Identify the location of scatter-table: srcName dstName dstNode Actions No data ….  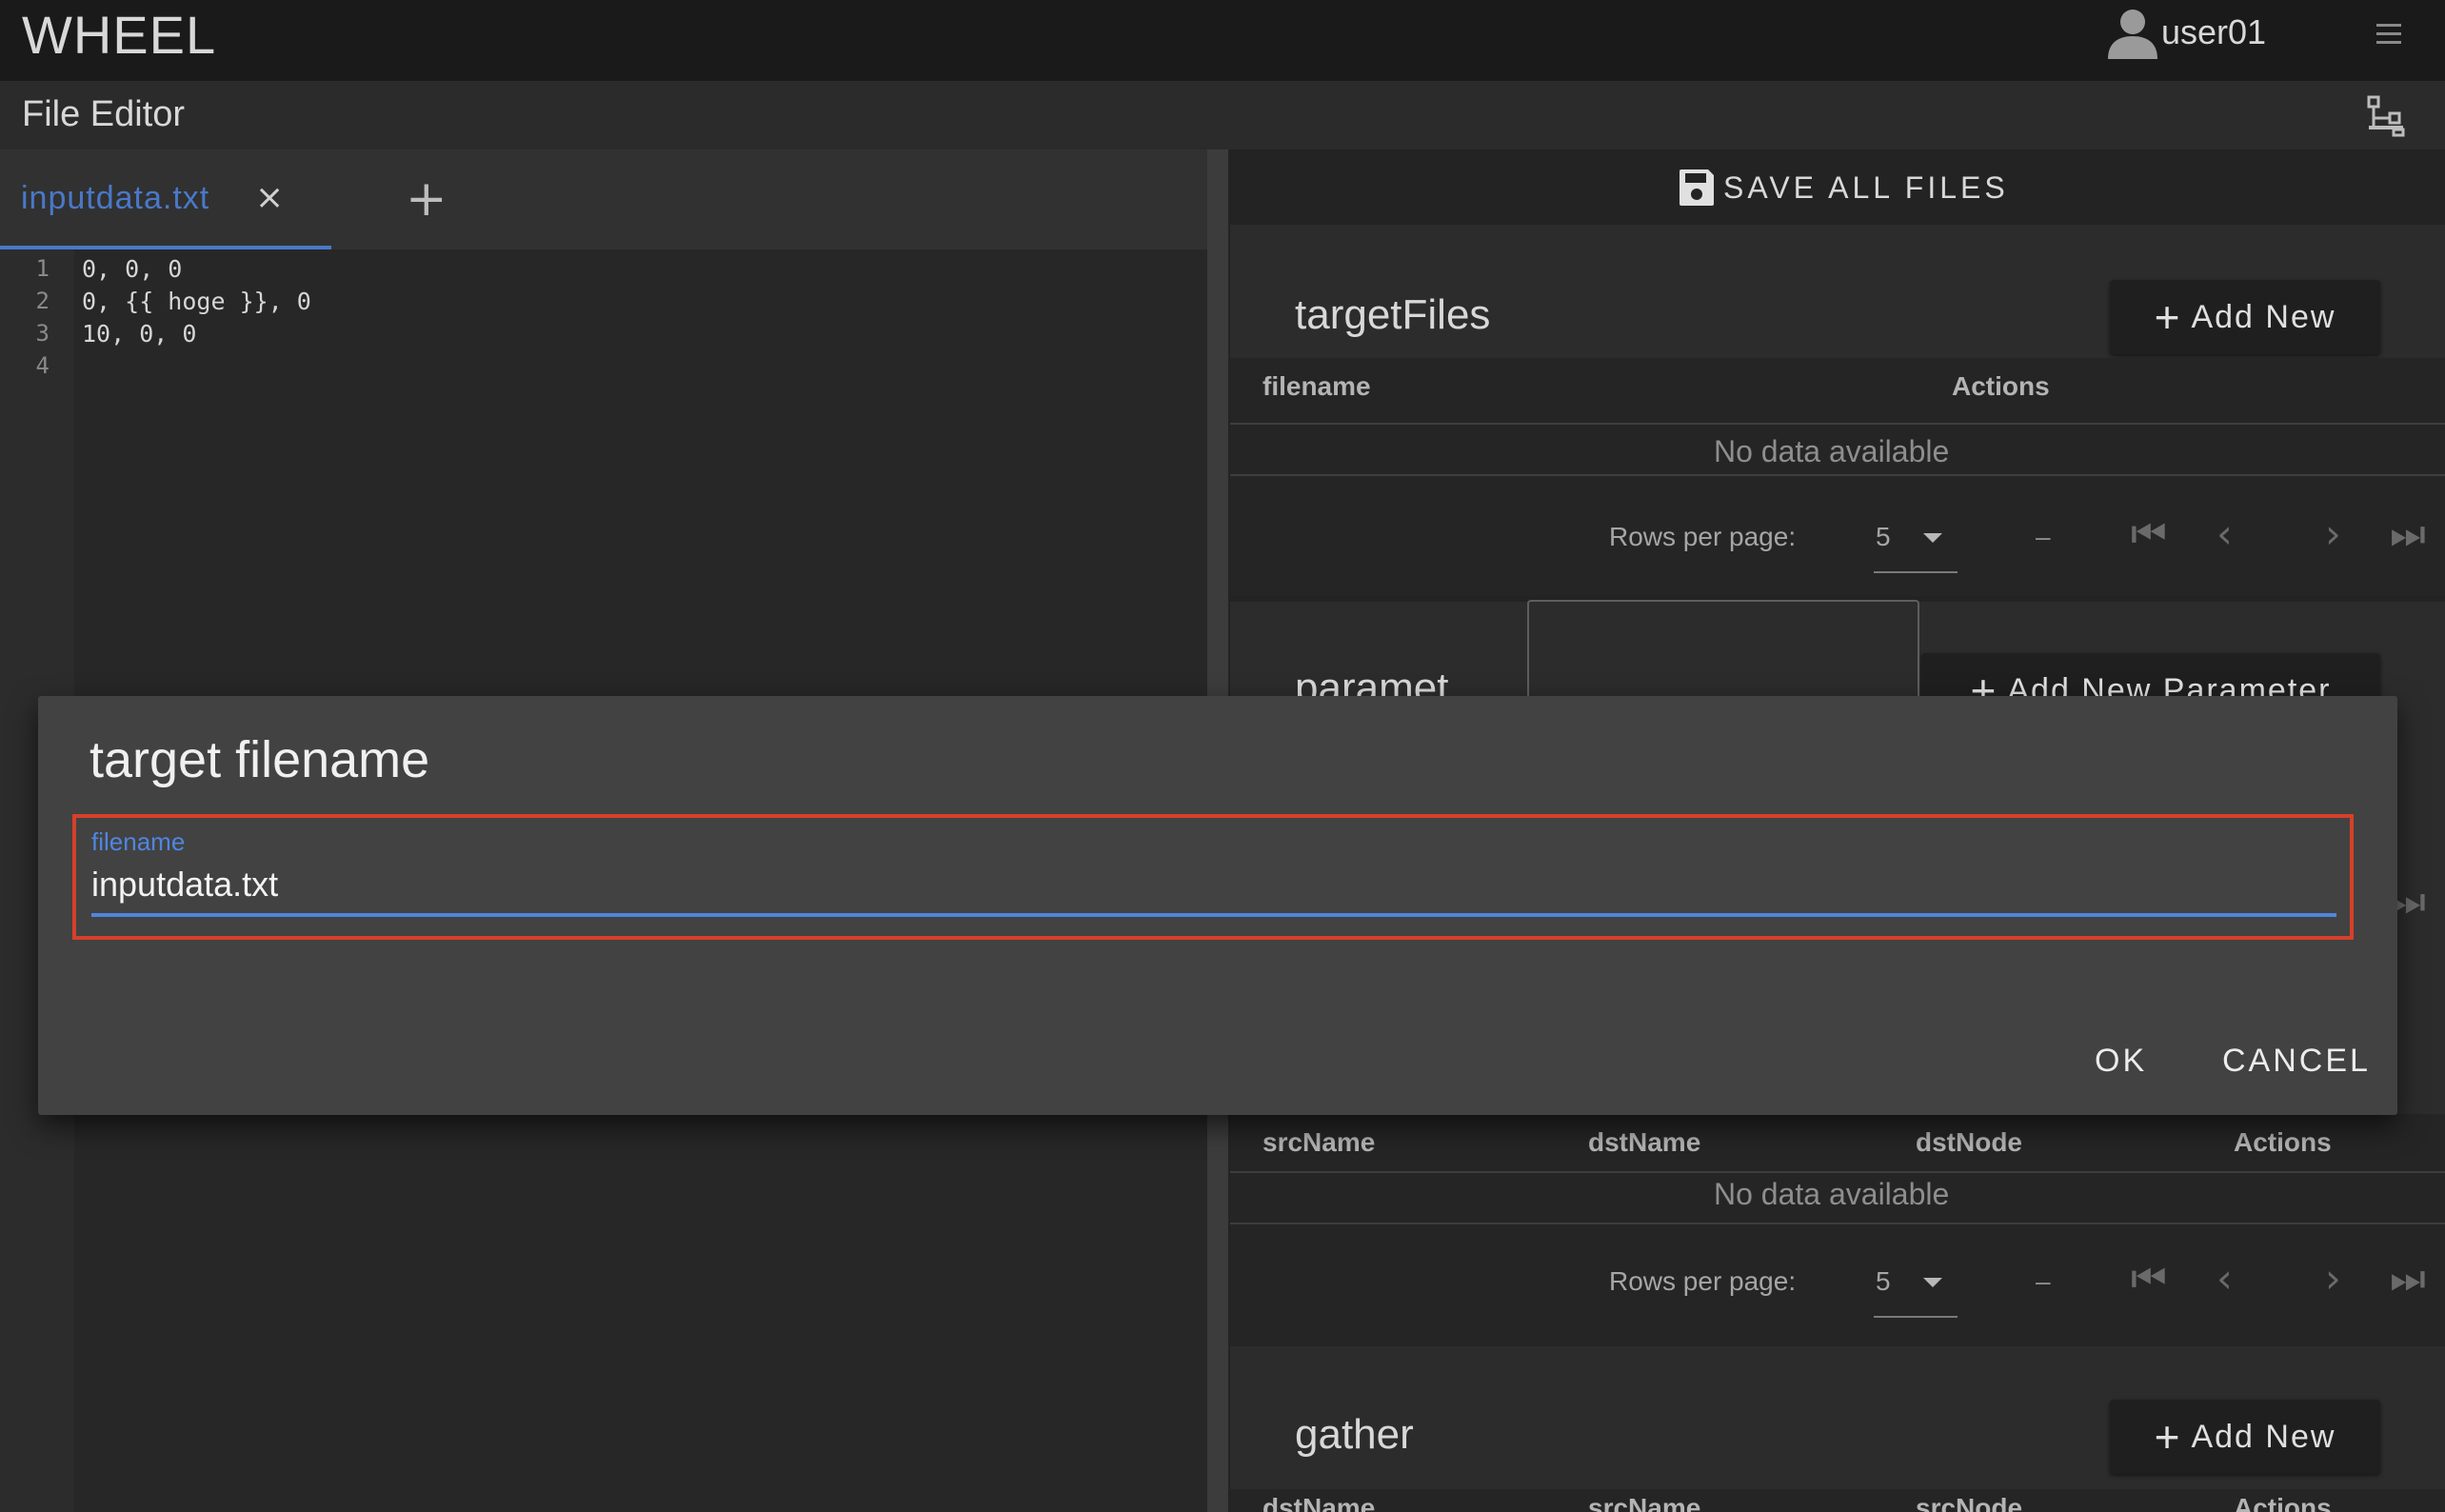
(1837, 1233).